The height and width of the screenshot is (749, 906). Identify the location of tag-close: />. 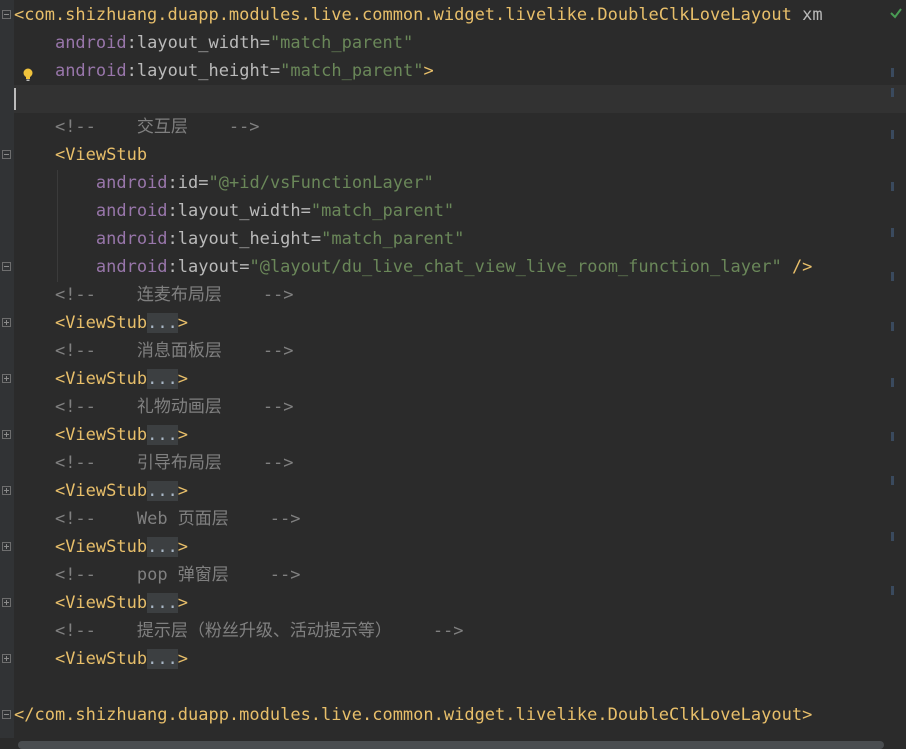
(802, 267).